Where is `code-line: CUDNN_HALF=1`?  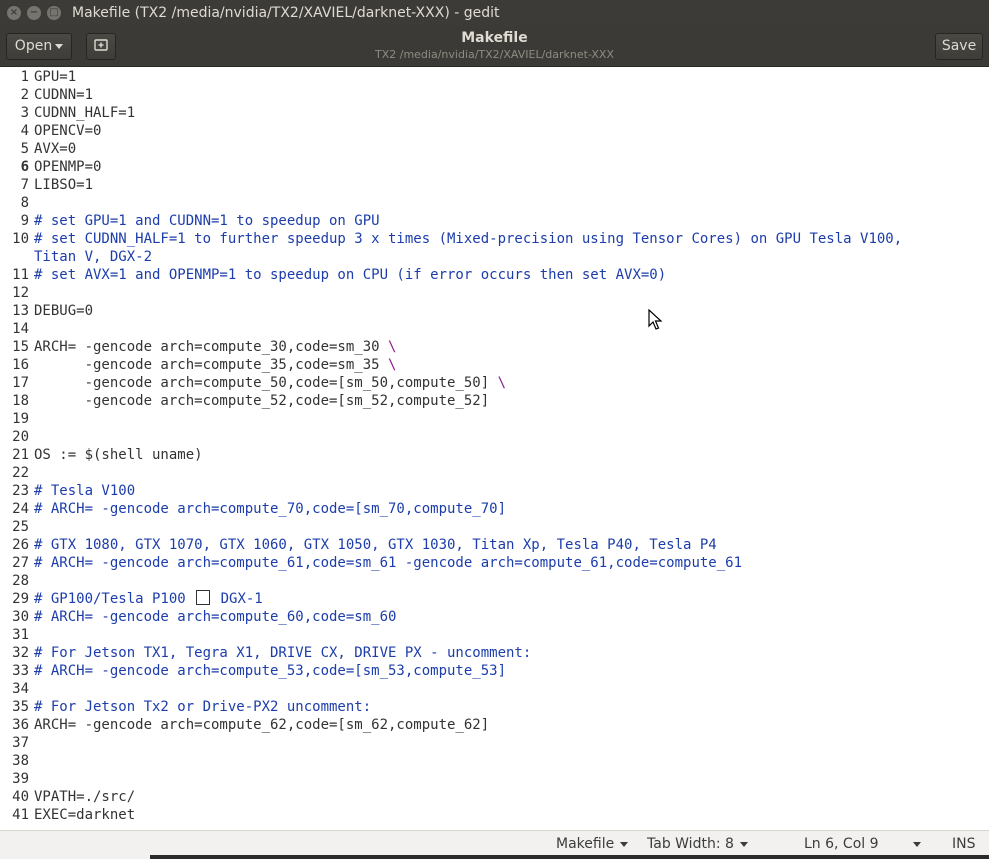 code-line: CUDNN_HALF=1 is located at coordinates (84, 113).